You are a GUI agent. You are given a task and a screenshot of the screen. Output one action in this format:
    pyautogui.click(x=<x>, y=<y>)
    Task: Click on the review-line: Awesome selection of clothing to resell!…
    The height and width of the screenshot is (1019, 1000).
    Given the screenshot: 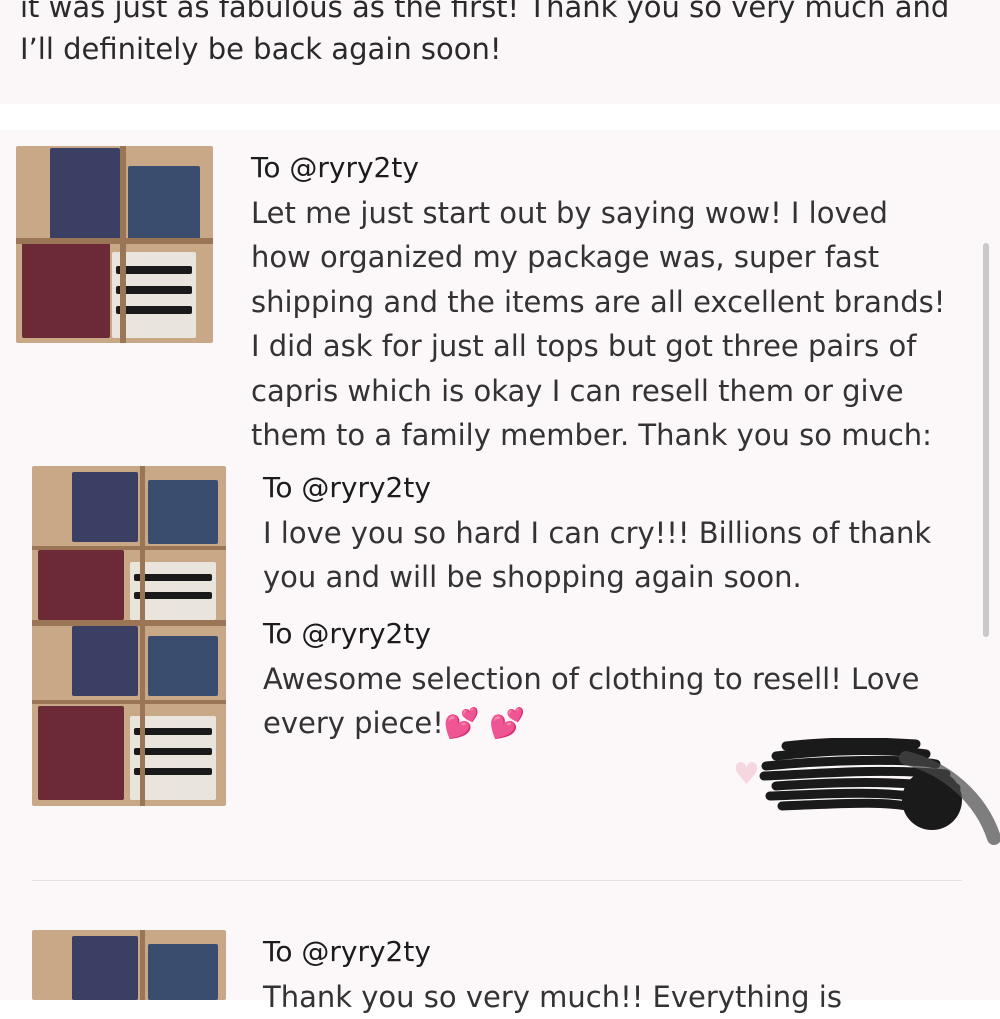 What is the action you would take?
    pyautogui.click(x=591, y=679)
    